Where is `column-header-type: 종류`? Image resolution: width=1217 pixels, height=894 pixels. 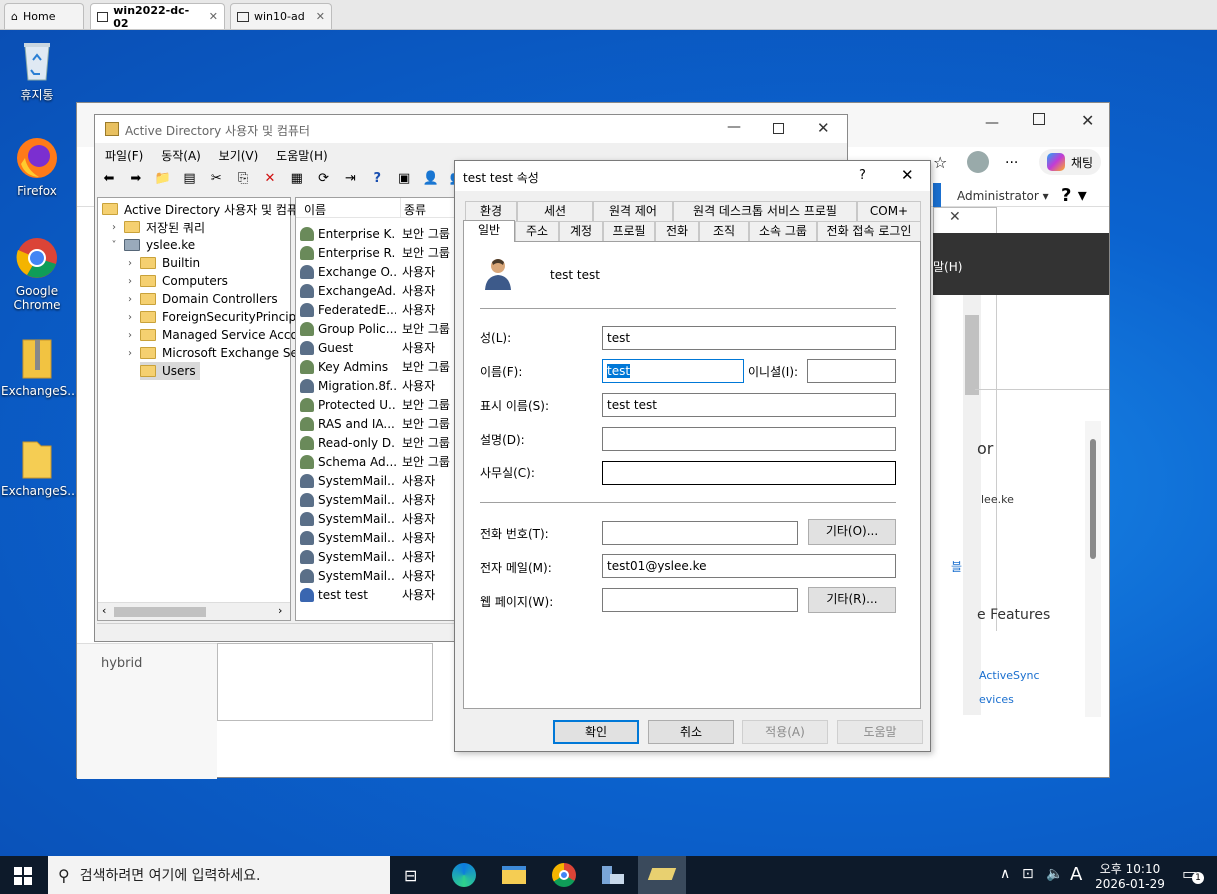 column-header-type: 종류 is located at coordinates (415, 209).